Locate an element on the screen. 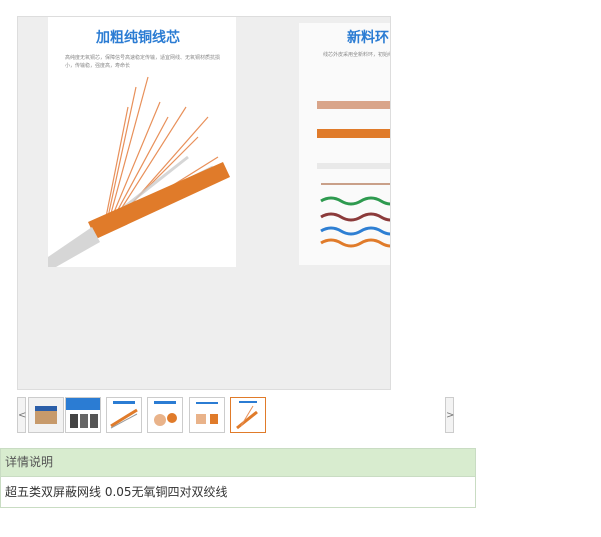 This screenshot has height=537, width=601. product-slide-new-material: 新料环 线芯外皮采用全新料环，初始线缆寿命，色泽鲜 is located at coordinates (344, 144).